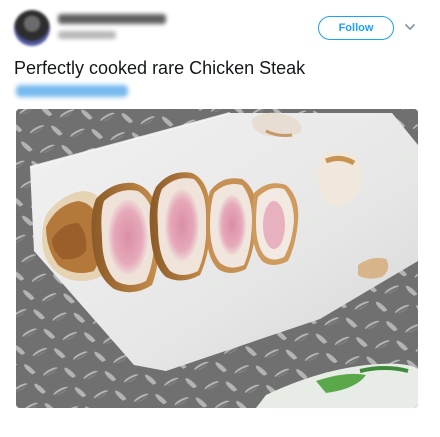 The height and width of the screenshot is (437, 440). I want to click on username-redacted, so click(87, 35).